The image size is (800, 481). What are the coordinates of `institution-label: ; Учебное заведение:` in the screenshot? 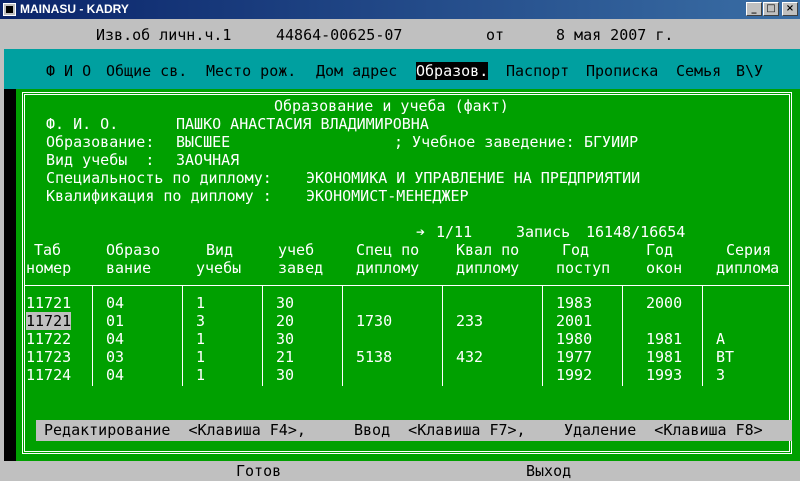 It's located at (484, 142).